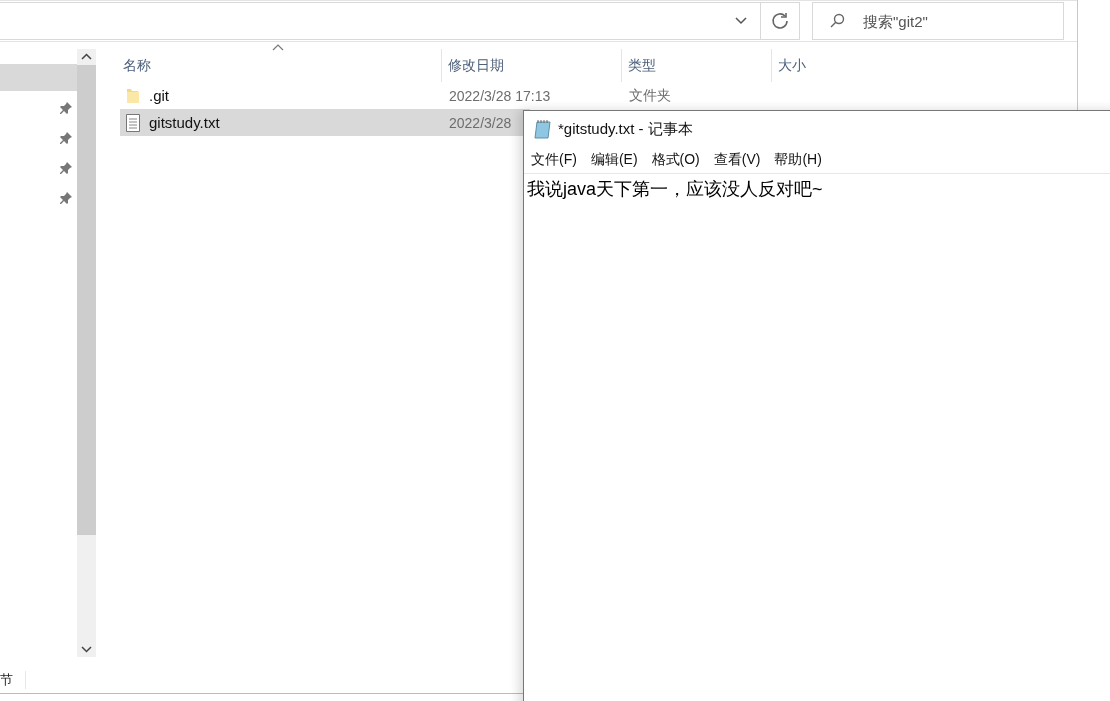 This screenshot has height=701, width=1110. Describe the element at coordinates (543, 129) in the screenshot. I see `notepad-icon` at that location.